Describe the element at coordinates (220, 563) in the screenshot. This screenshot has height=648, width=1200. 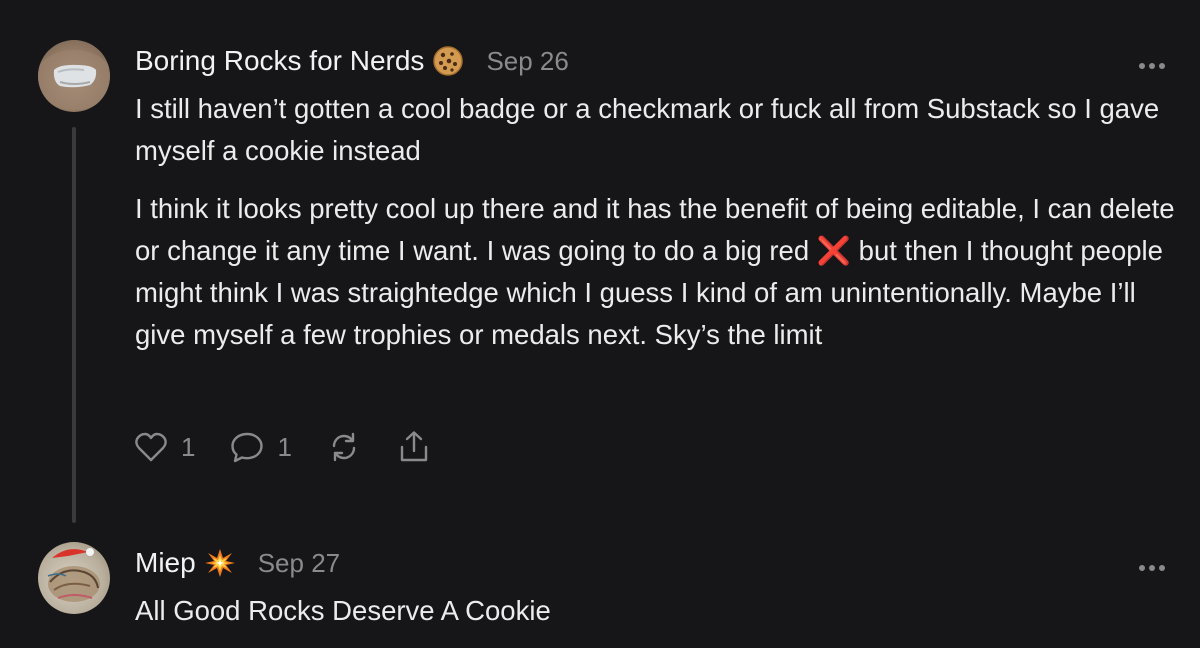
I see `collision-icon` at that location.